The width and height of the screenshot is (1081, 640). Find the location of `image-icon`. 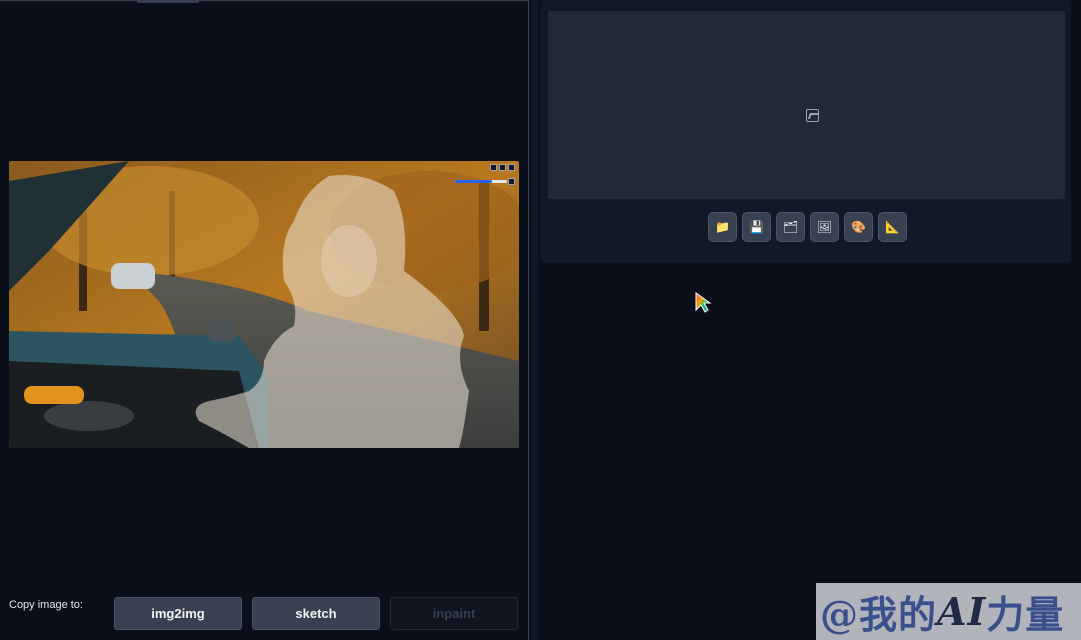

image-icon is located at coordinates (812, 115).